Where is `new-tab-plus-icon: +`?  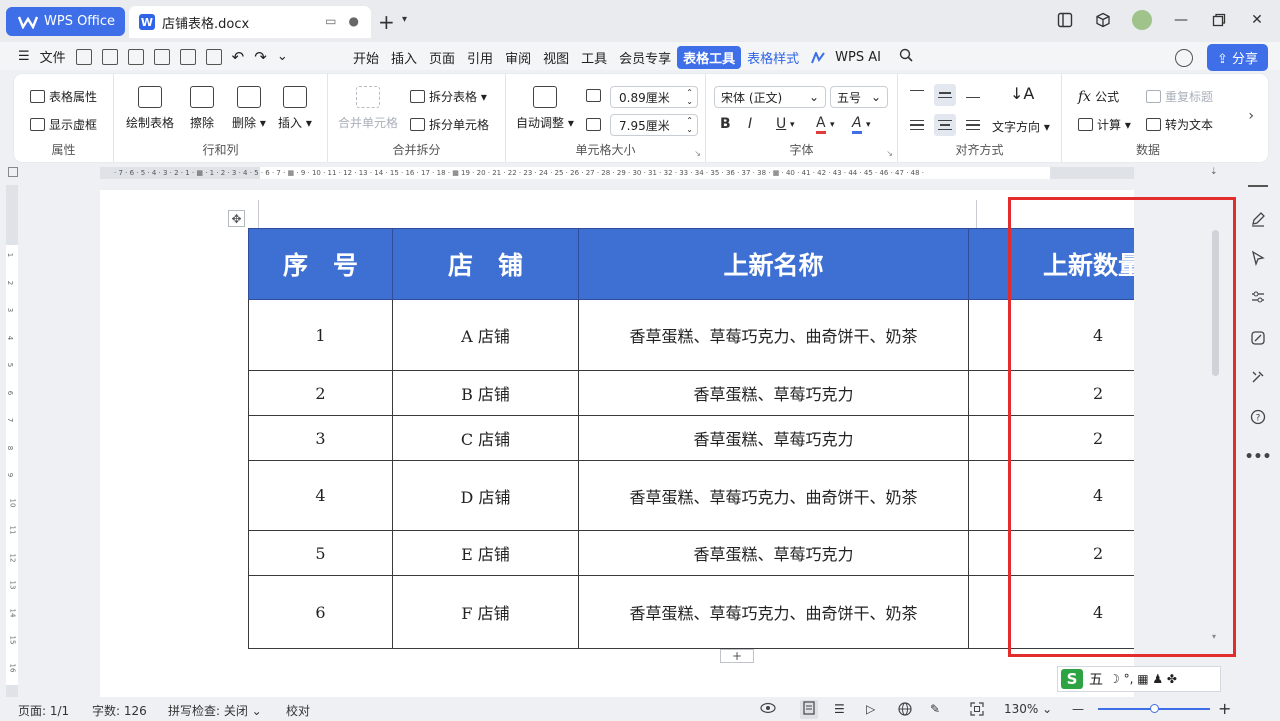 new-tab-plus-icon: + is located at coordinates (386, 22).